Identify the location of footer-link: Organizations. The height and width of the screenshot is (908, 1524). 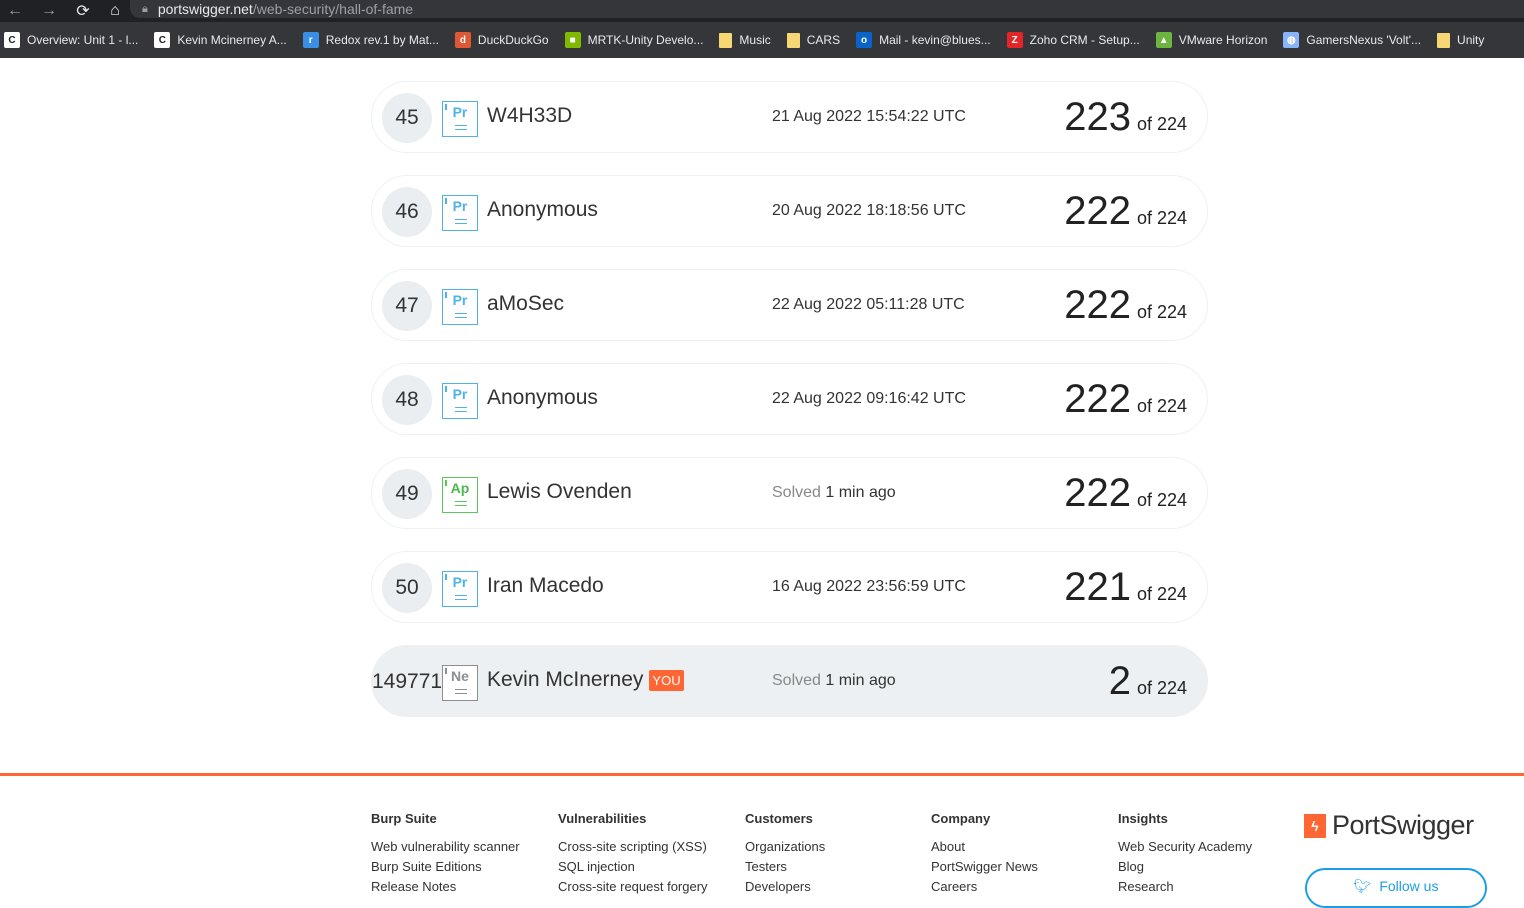
(785, 847).